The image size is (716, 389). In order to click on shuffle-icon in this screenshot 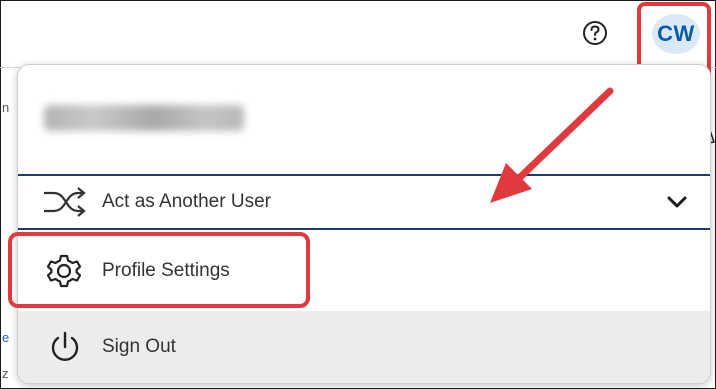, I will do `click(66, 202)`.